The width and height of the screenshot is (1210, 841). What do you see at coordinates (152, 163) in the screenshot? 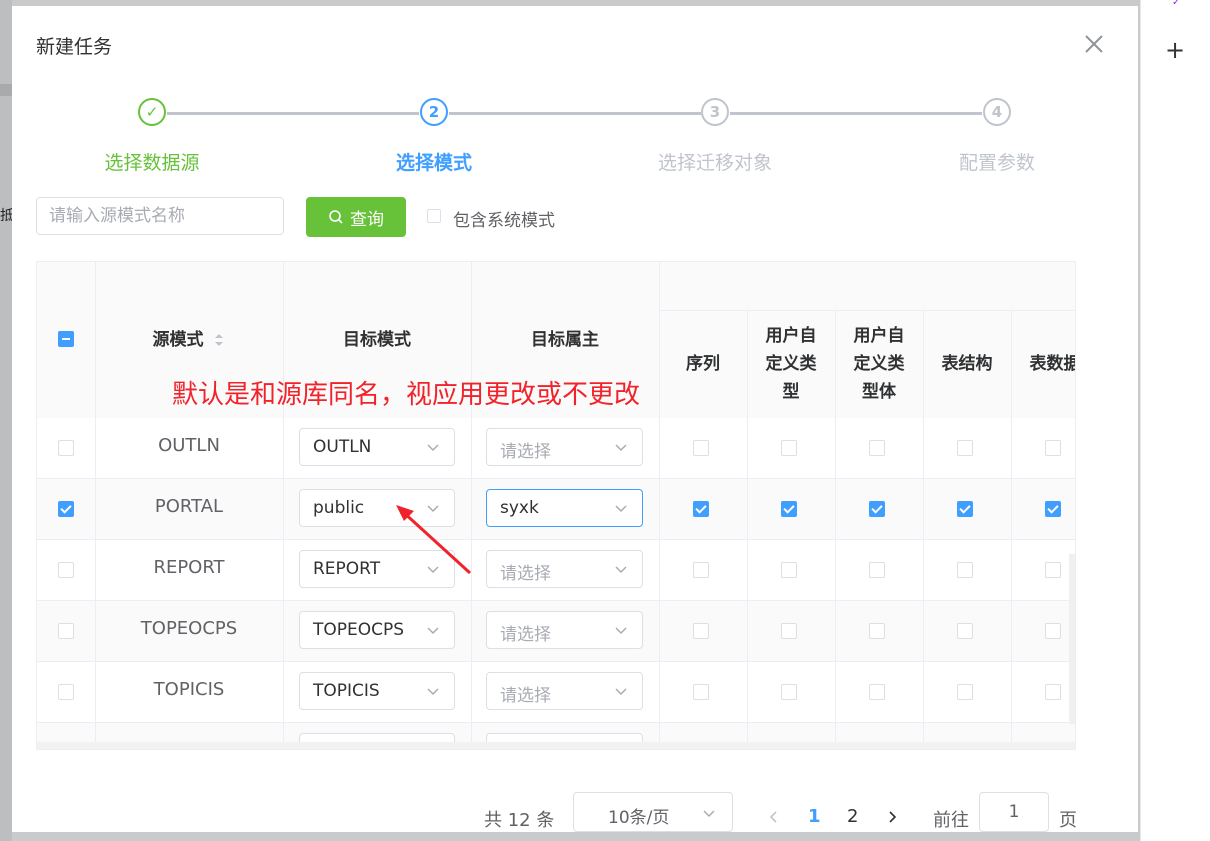
I see `step-1-title: 选择数据源` at bounding box center [152, 163].